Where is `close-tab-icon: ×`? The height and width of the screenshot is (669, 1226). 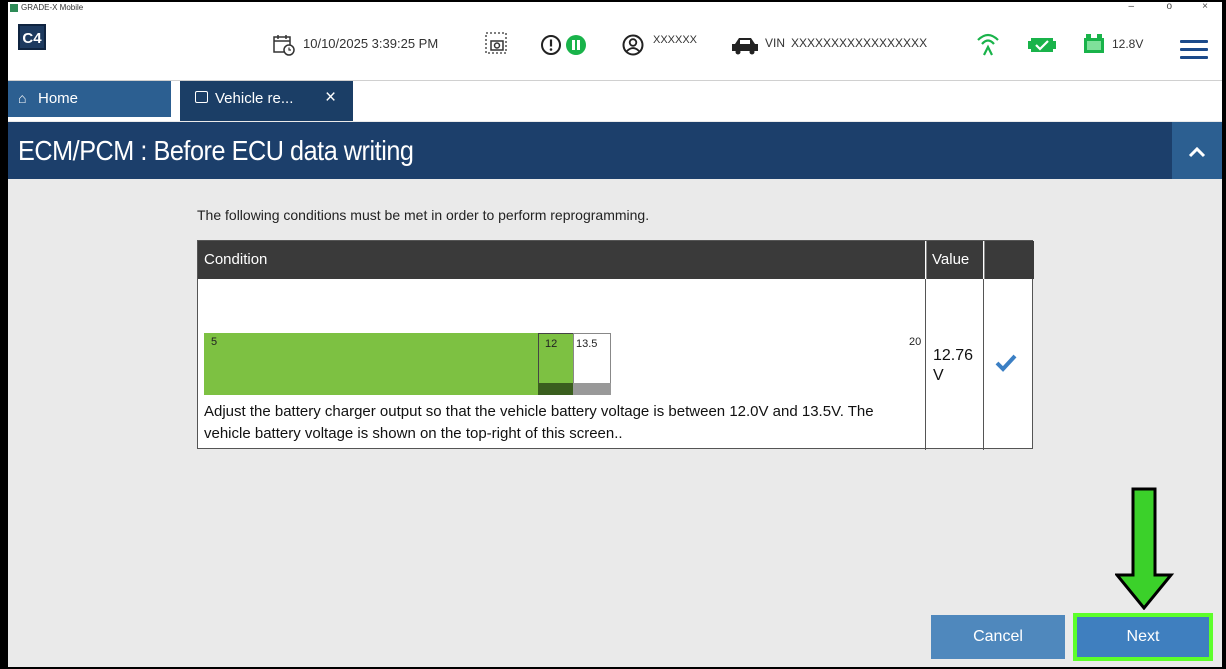
close-tab-icon: × is located at coordinates (330, 98).